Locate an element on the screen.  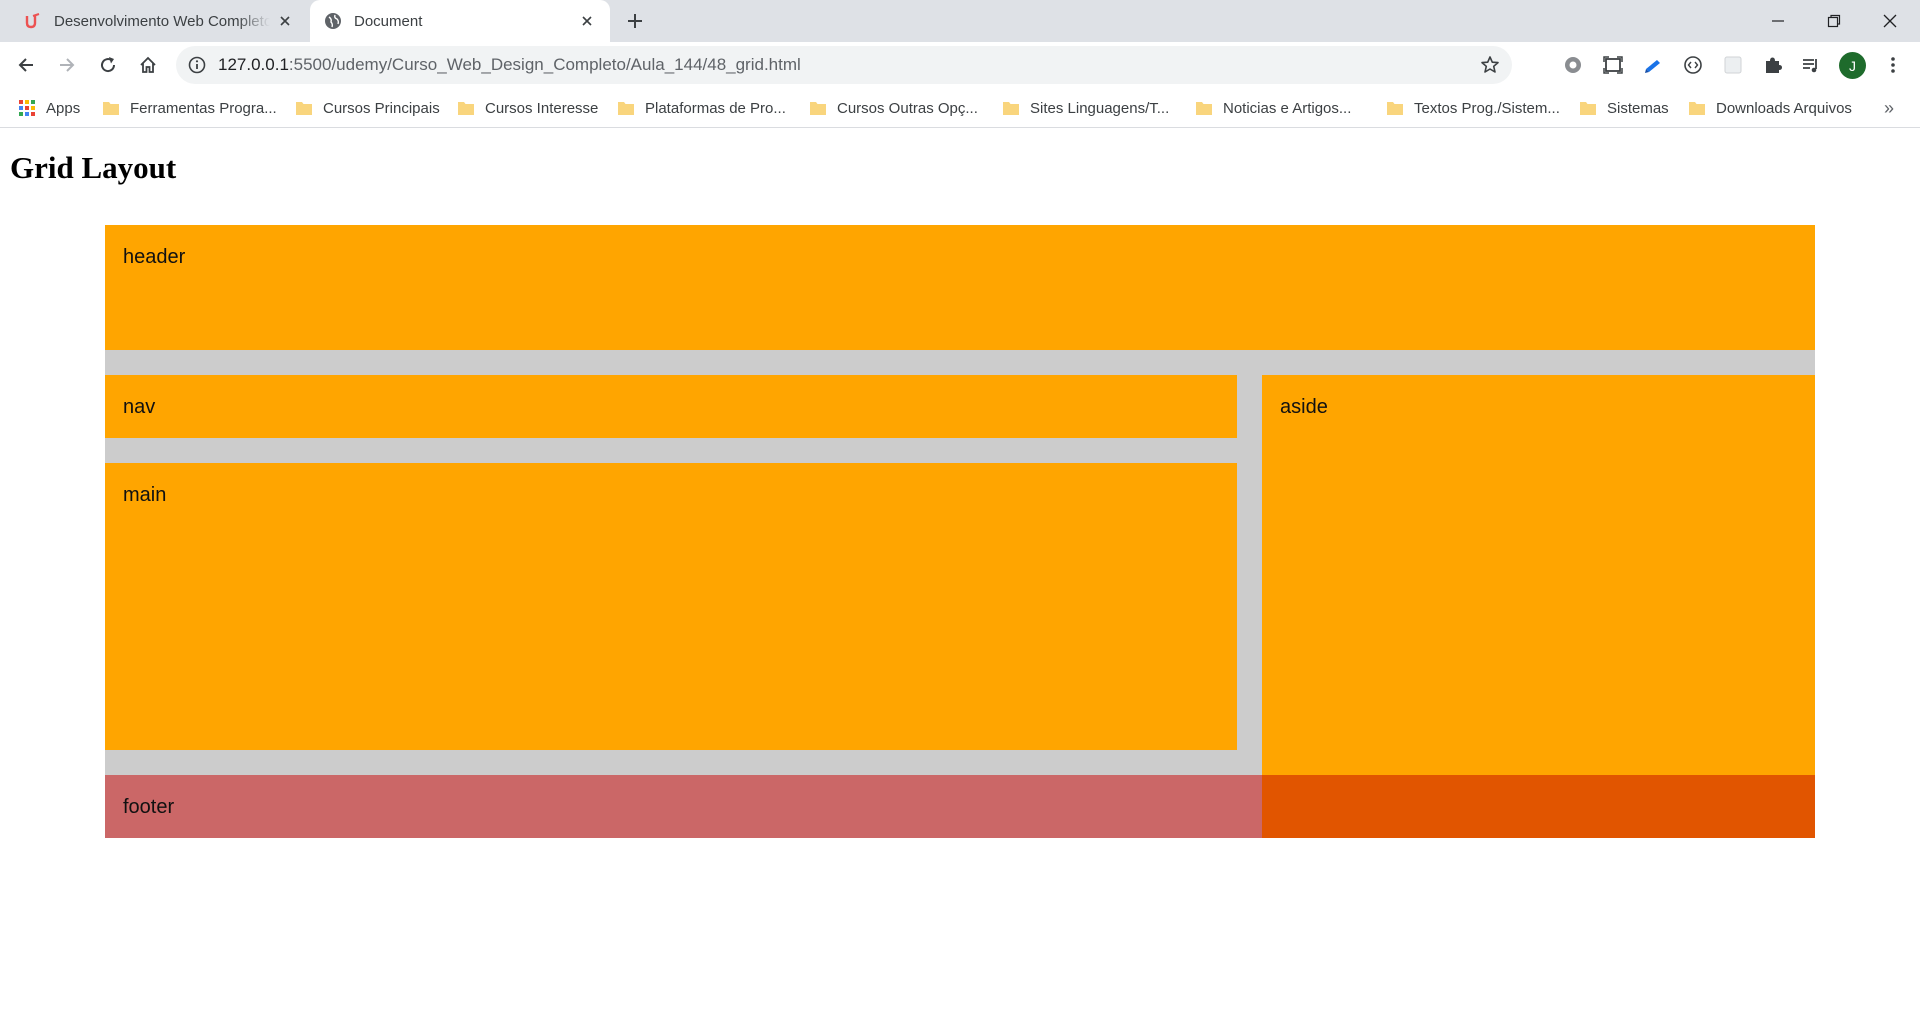
apps-grid-icon is located at coordinates (27, 108).